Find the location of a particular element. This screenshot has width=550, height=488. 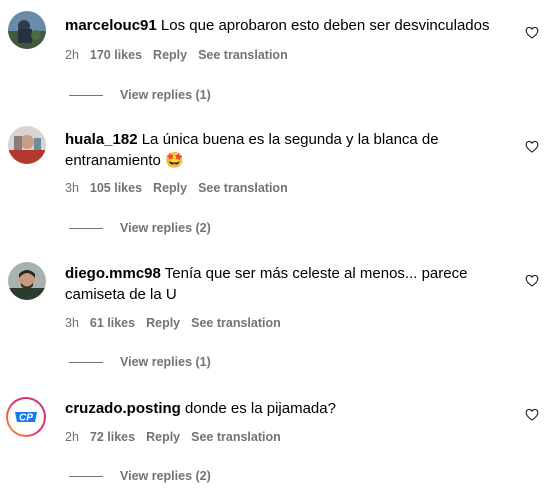

comment-likes: 72 likes is located at coordinates (112, 437).